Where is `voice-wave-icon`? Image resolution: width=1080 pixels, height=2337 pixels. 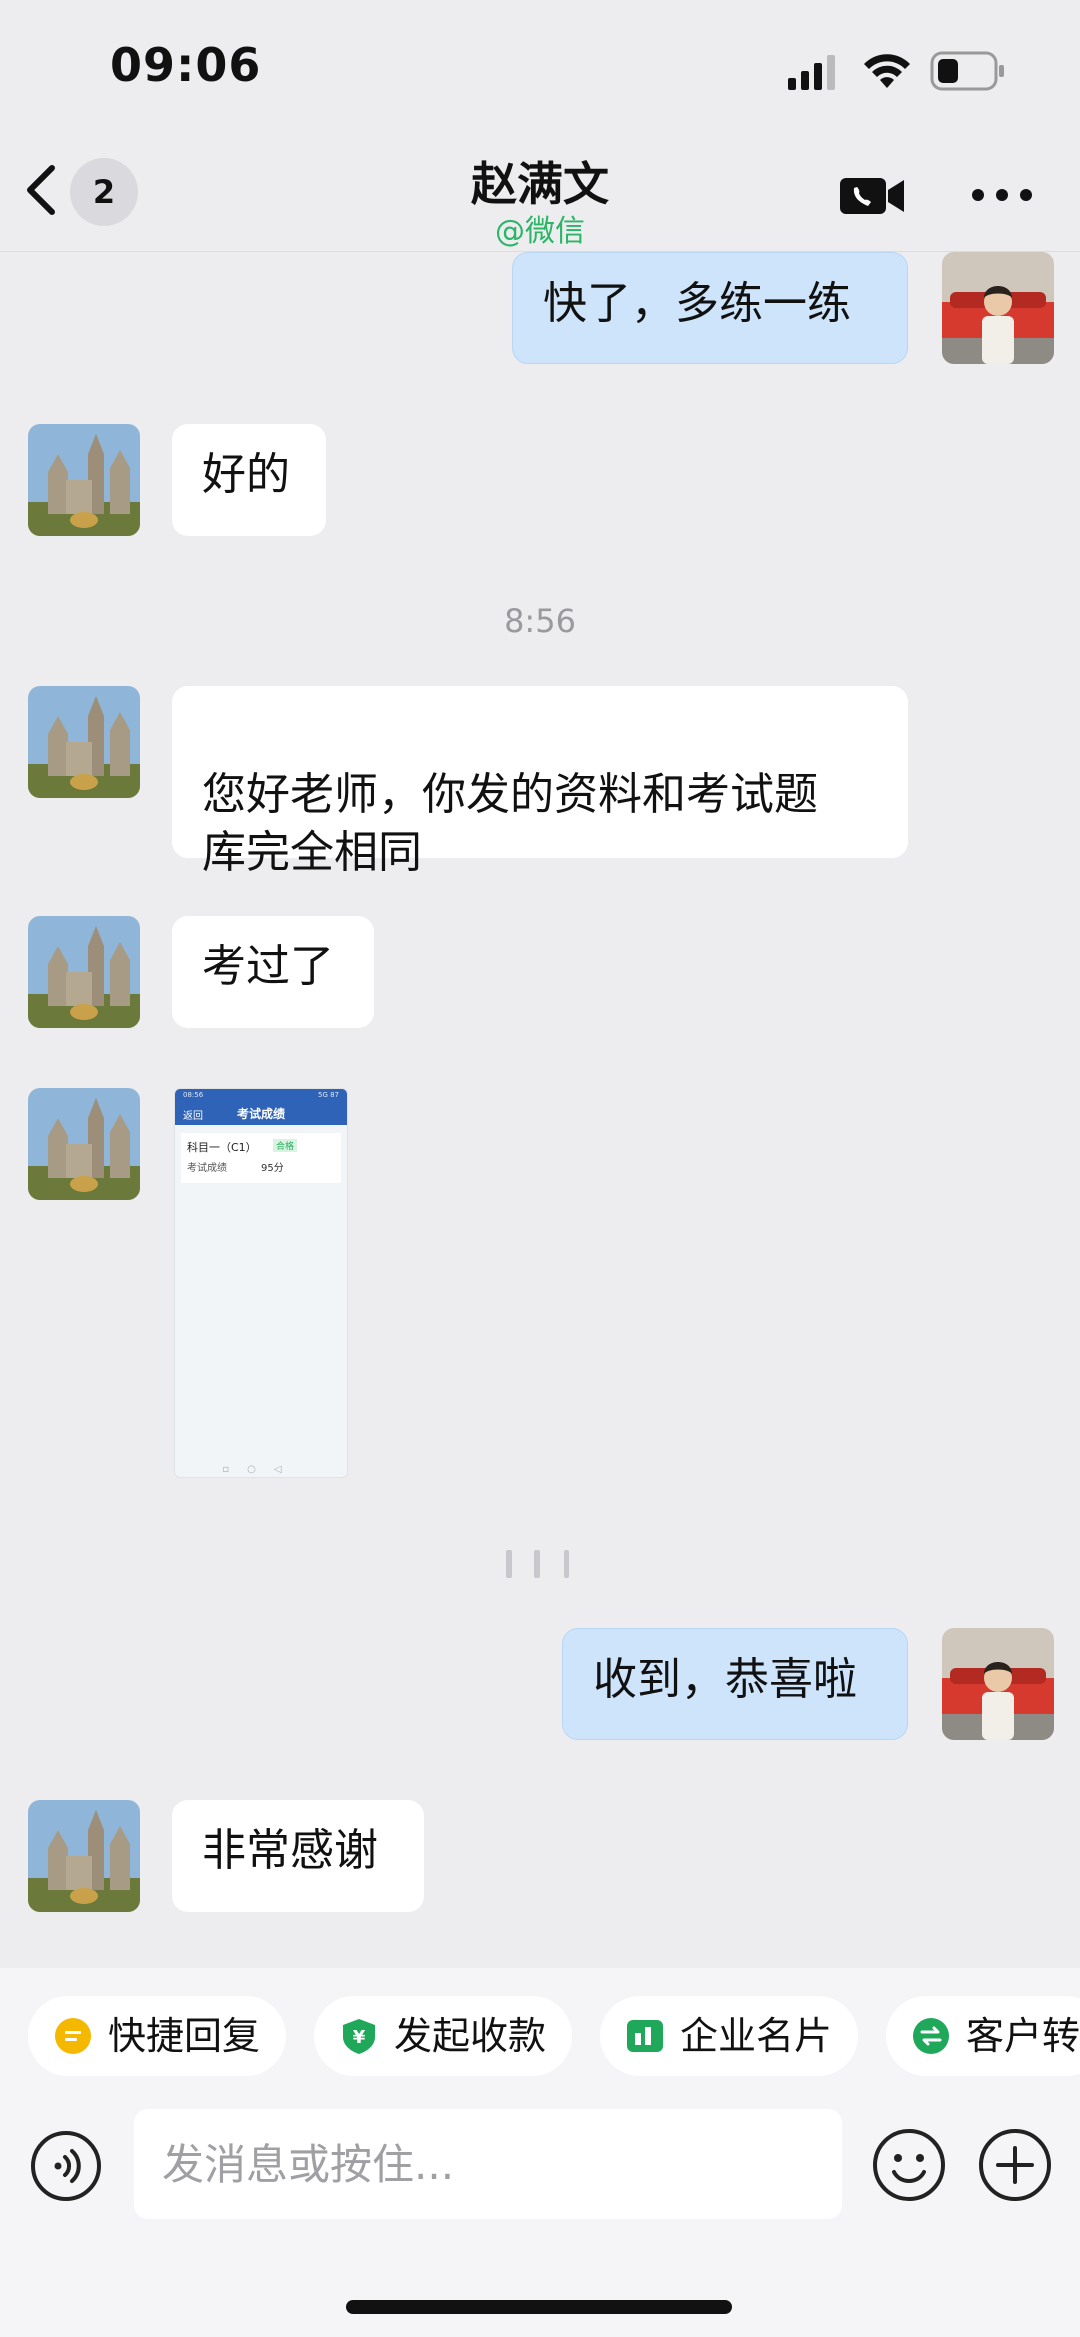 voice-wave-icon is located at coordinates (537, 1564).